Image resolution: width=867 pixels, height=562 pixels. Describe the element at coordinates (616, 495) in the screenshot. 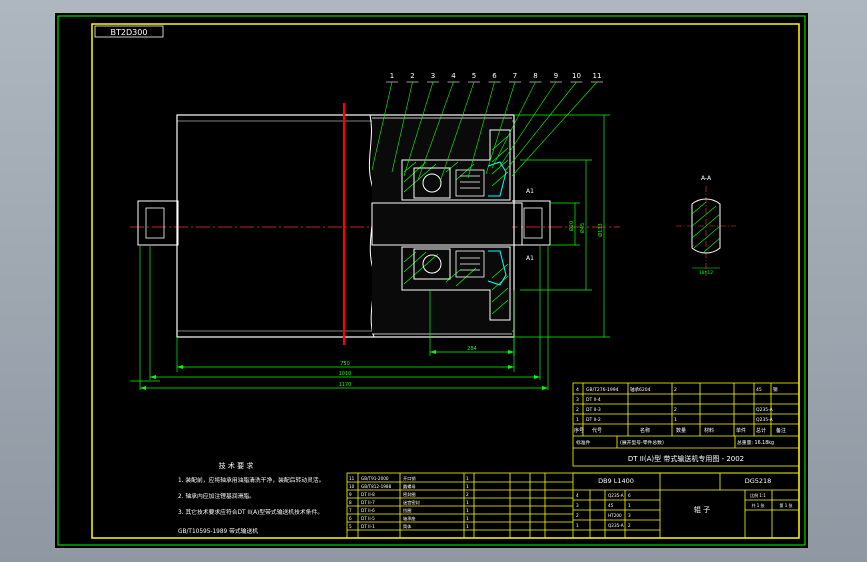

I see `lower-table-right-cell: Q235-A` at that location.